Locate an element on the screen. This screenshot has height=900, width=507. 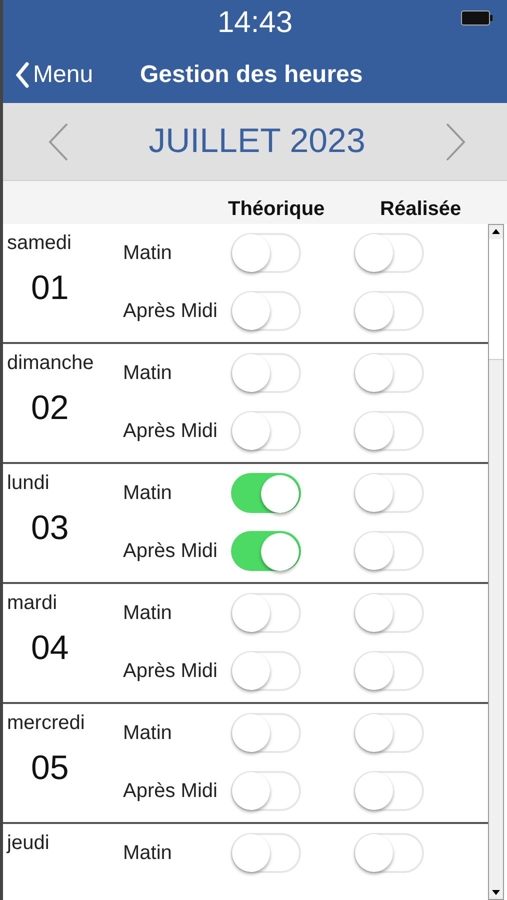
day-name: dimanche is located at coordinates (51, 363).